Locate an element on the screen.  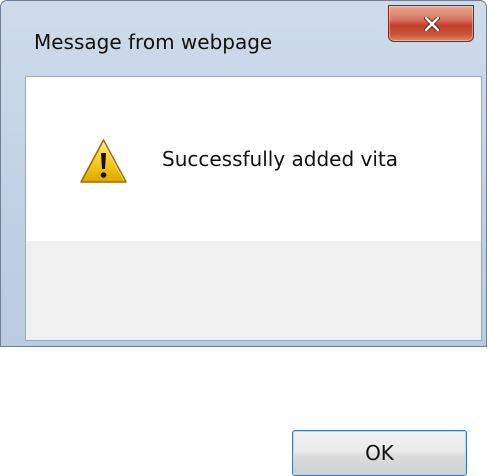
warning-icon is located at coordinates (103, 161).